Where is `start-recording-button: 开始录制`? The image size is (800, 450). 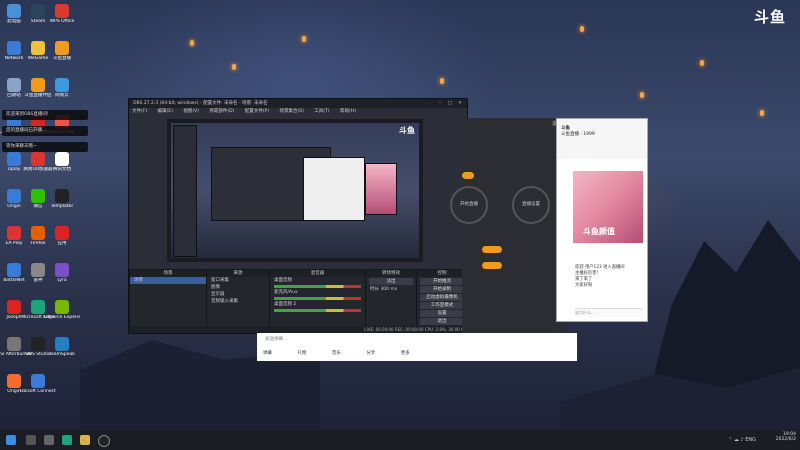 start-recording-button: 开始录制 is located at coordinates (442, 289).